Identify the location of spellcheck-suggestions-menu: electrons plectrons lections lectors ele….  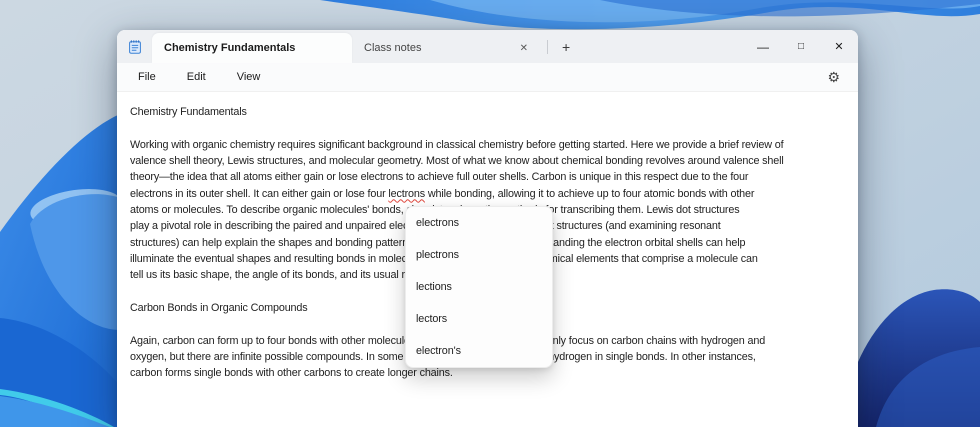
(479, 287).